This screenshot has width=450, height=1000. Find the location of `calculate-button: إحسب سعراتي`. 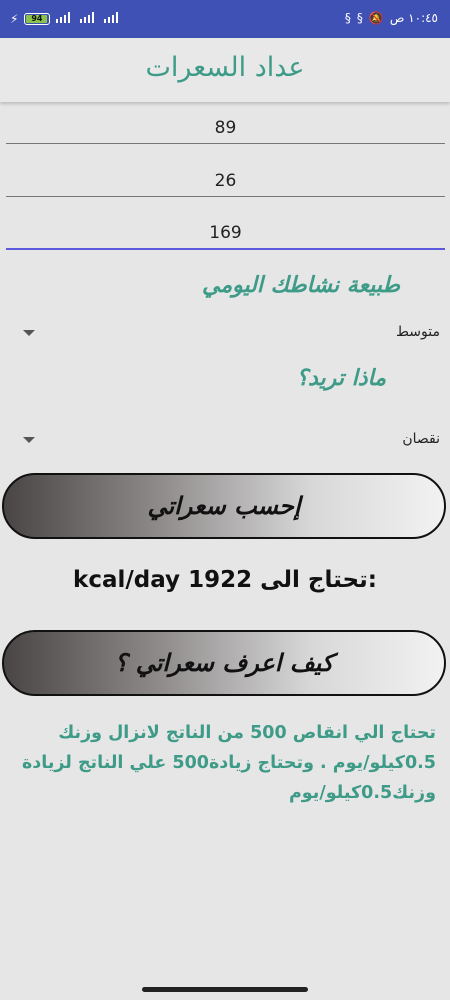

calculate-button: إحسب سعراتي is located at coordinates (224, 506).